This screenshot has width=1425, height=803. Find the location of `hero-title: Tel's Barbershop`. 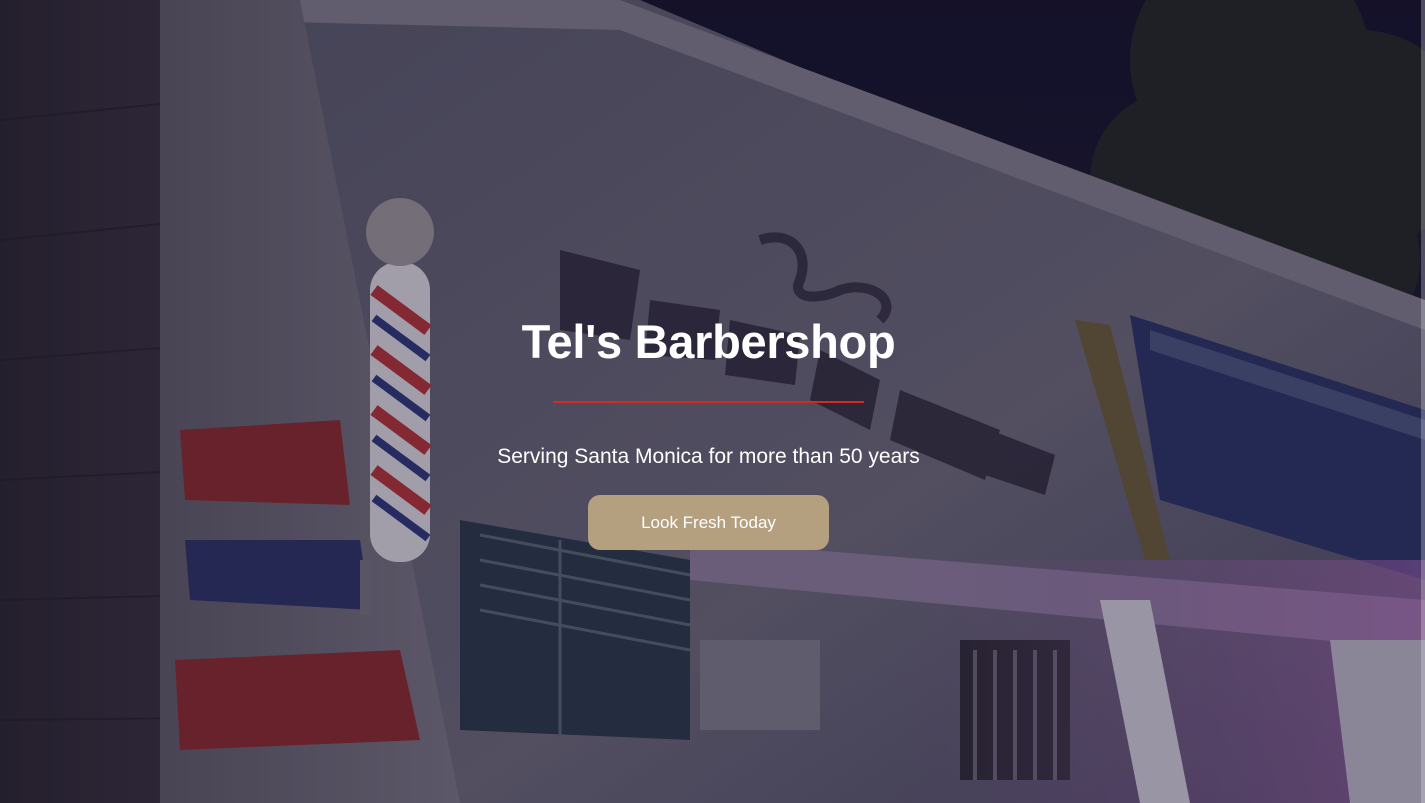

hero-title: Tel's Barbershop is located at coordinates (708, 341).